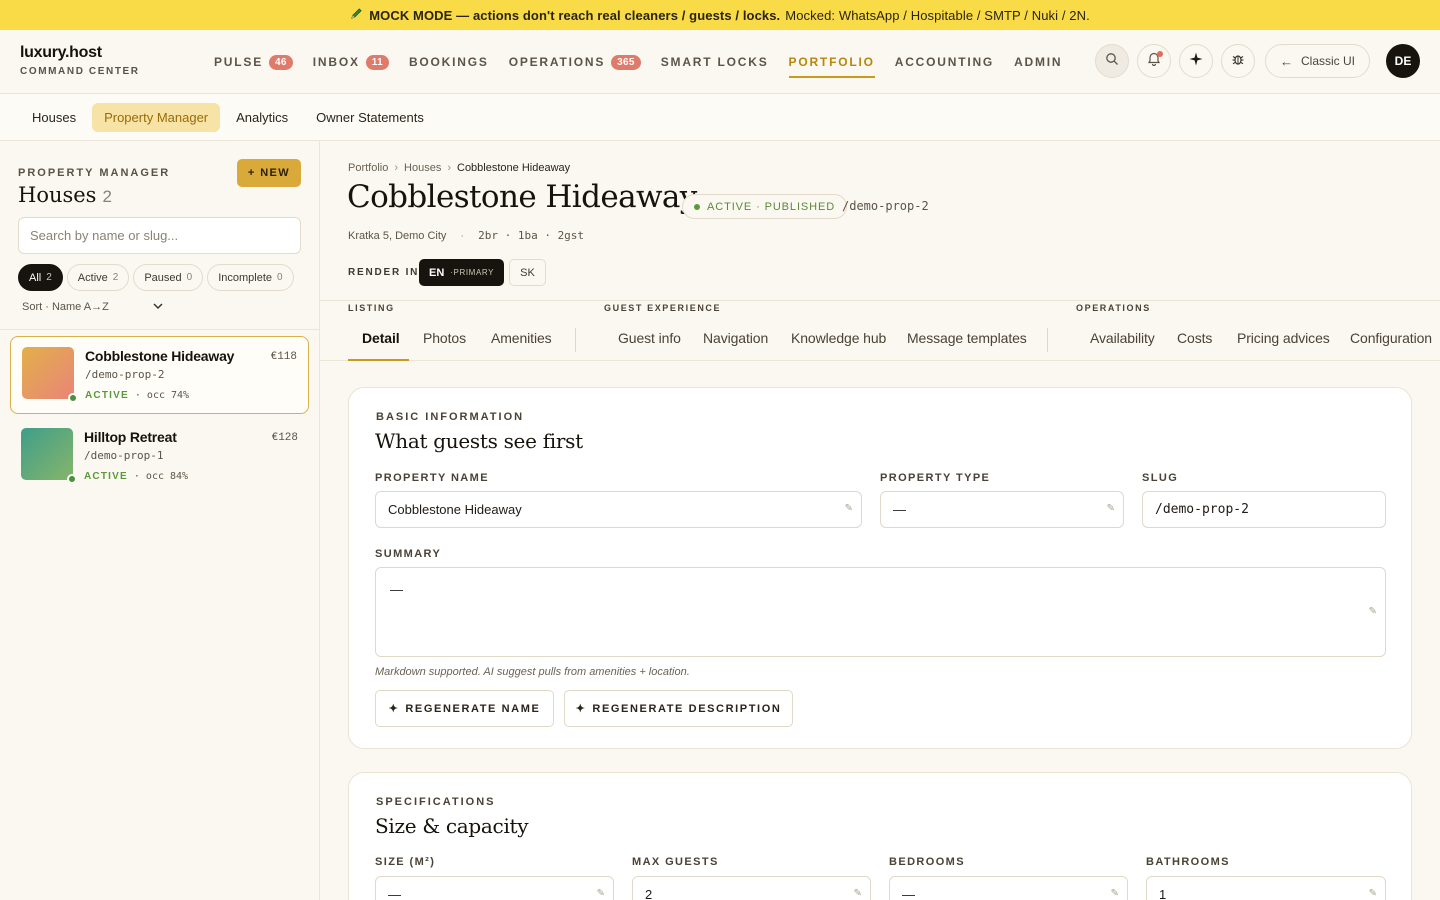  I want to click on button-label: REGENERATE DESCRIPTION, so click(687, 708).